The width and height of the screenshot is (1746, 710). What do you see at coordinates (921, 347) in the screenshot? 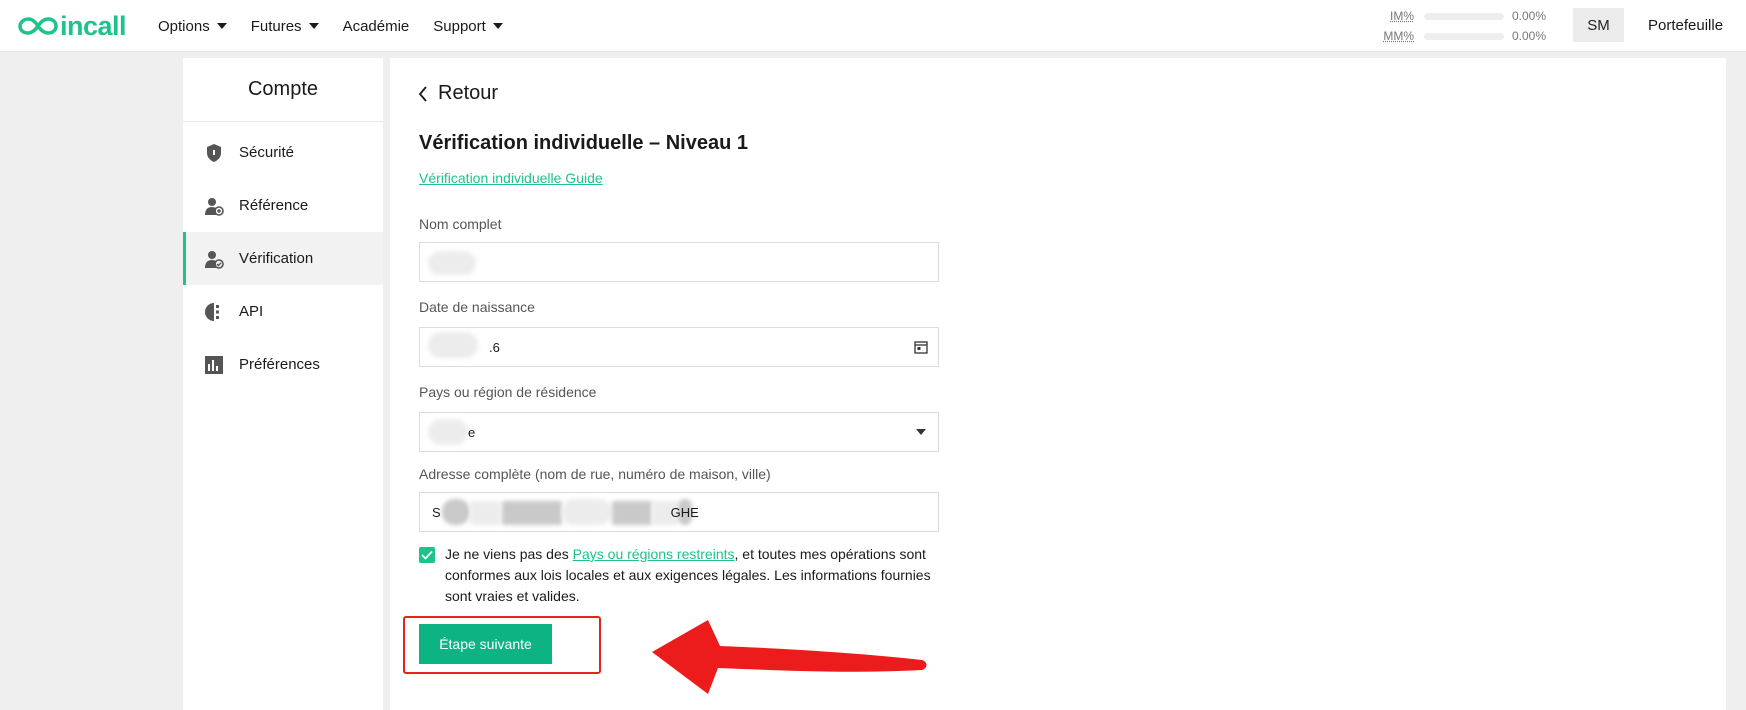
I see `calendar-icon` at bounding box center [921, 347].